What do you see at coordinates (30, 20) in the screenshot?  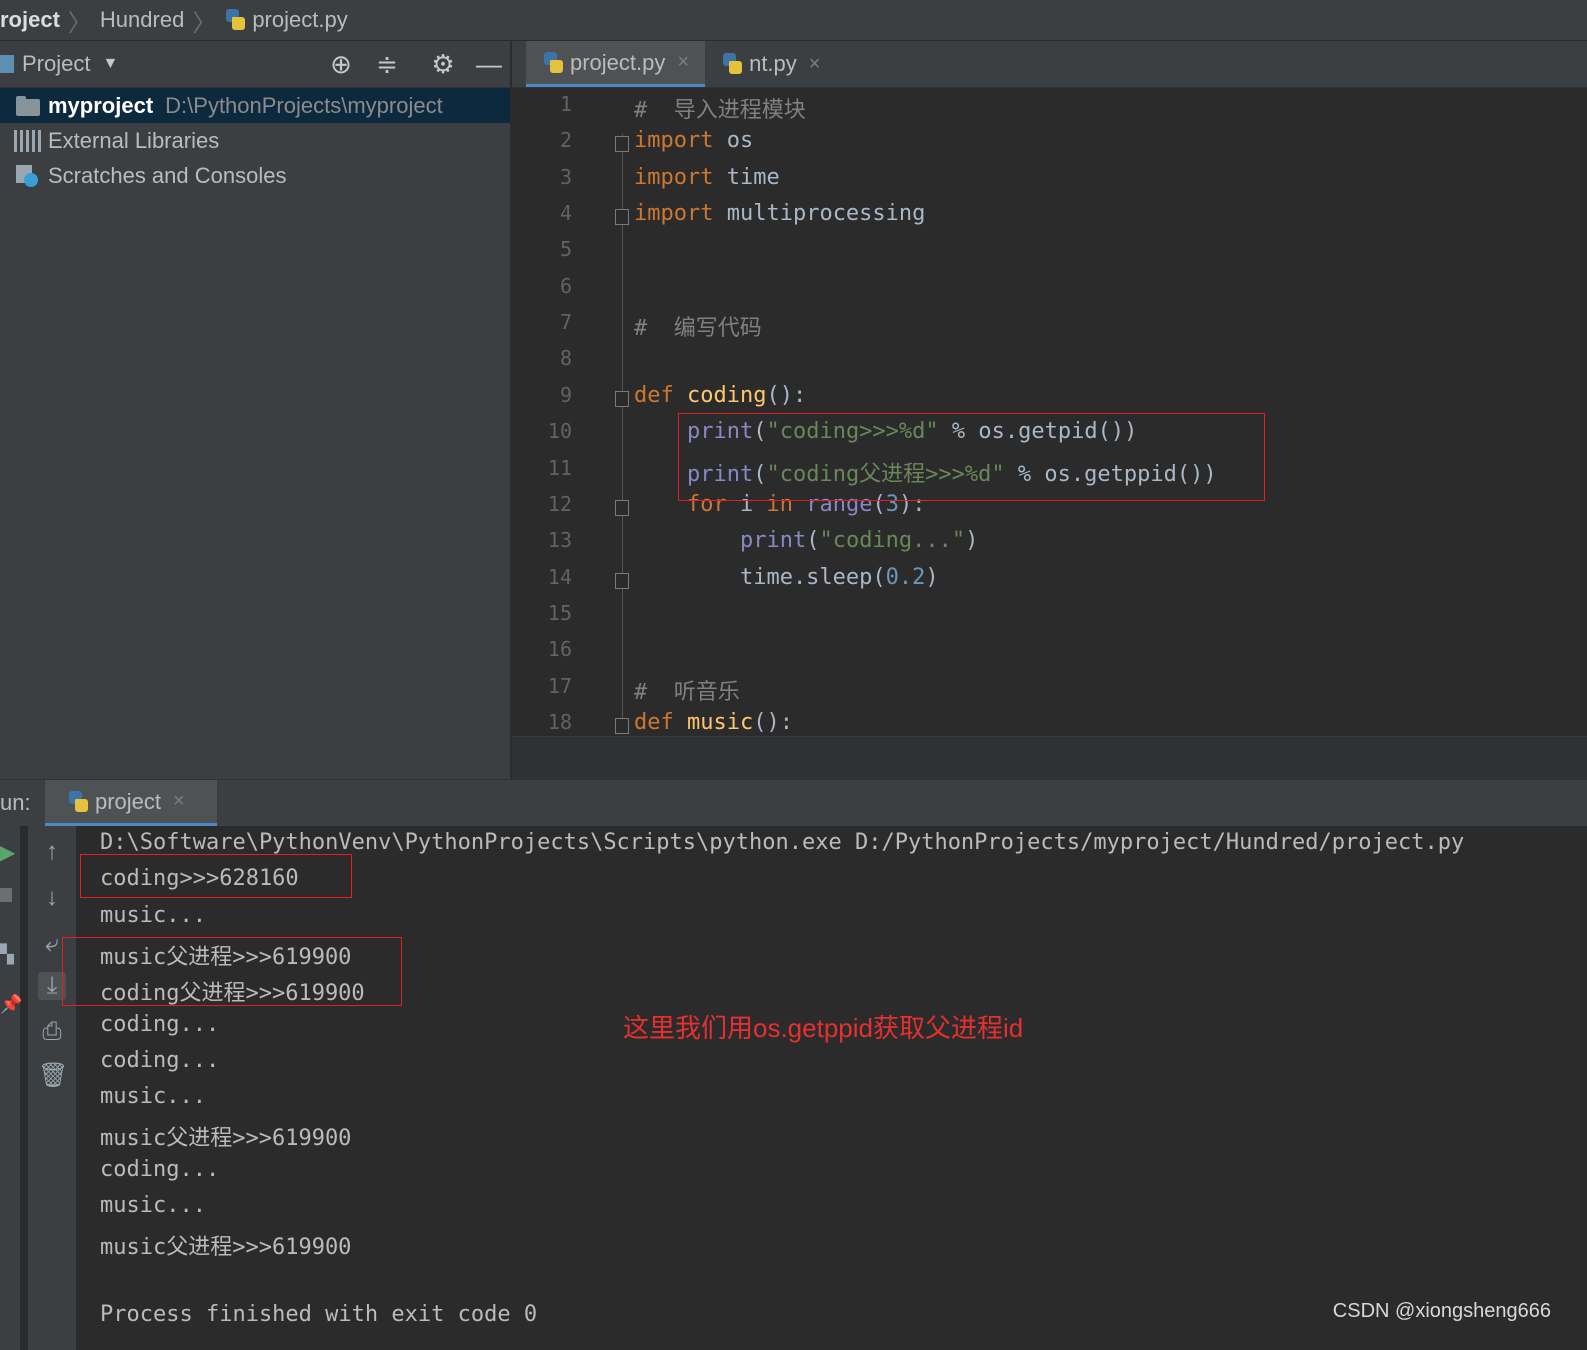 I see `breadcrumb-project: roject` at bounding box center [30, 20].